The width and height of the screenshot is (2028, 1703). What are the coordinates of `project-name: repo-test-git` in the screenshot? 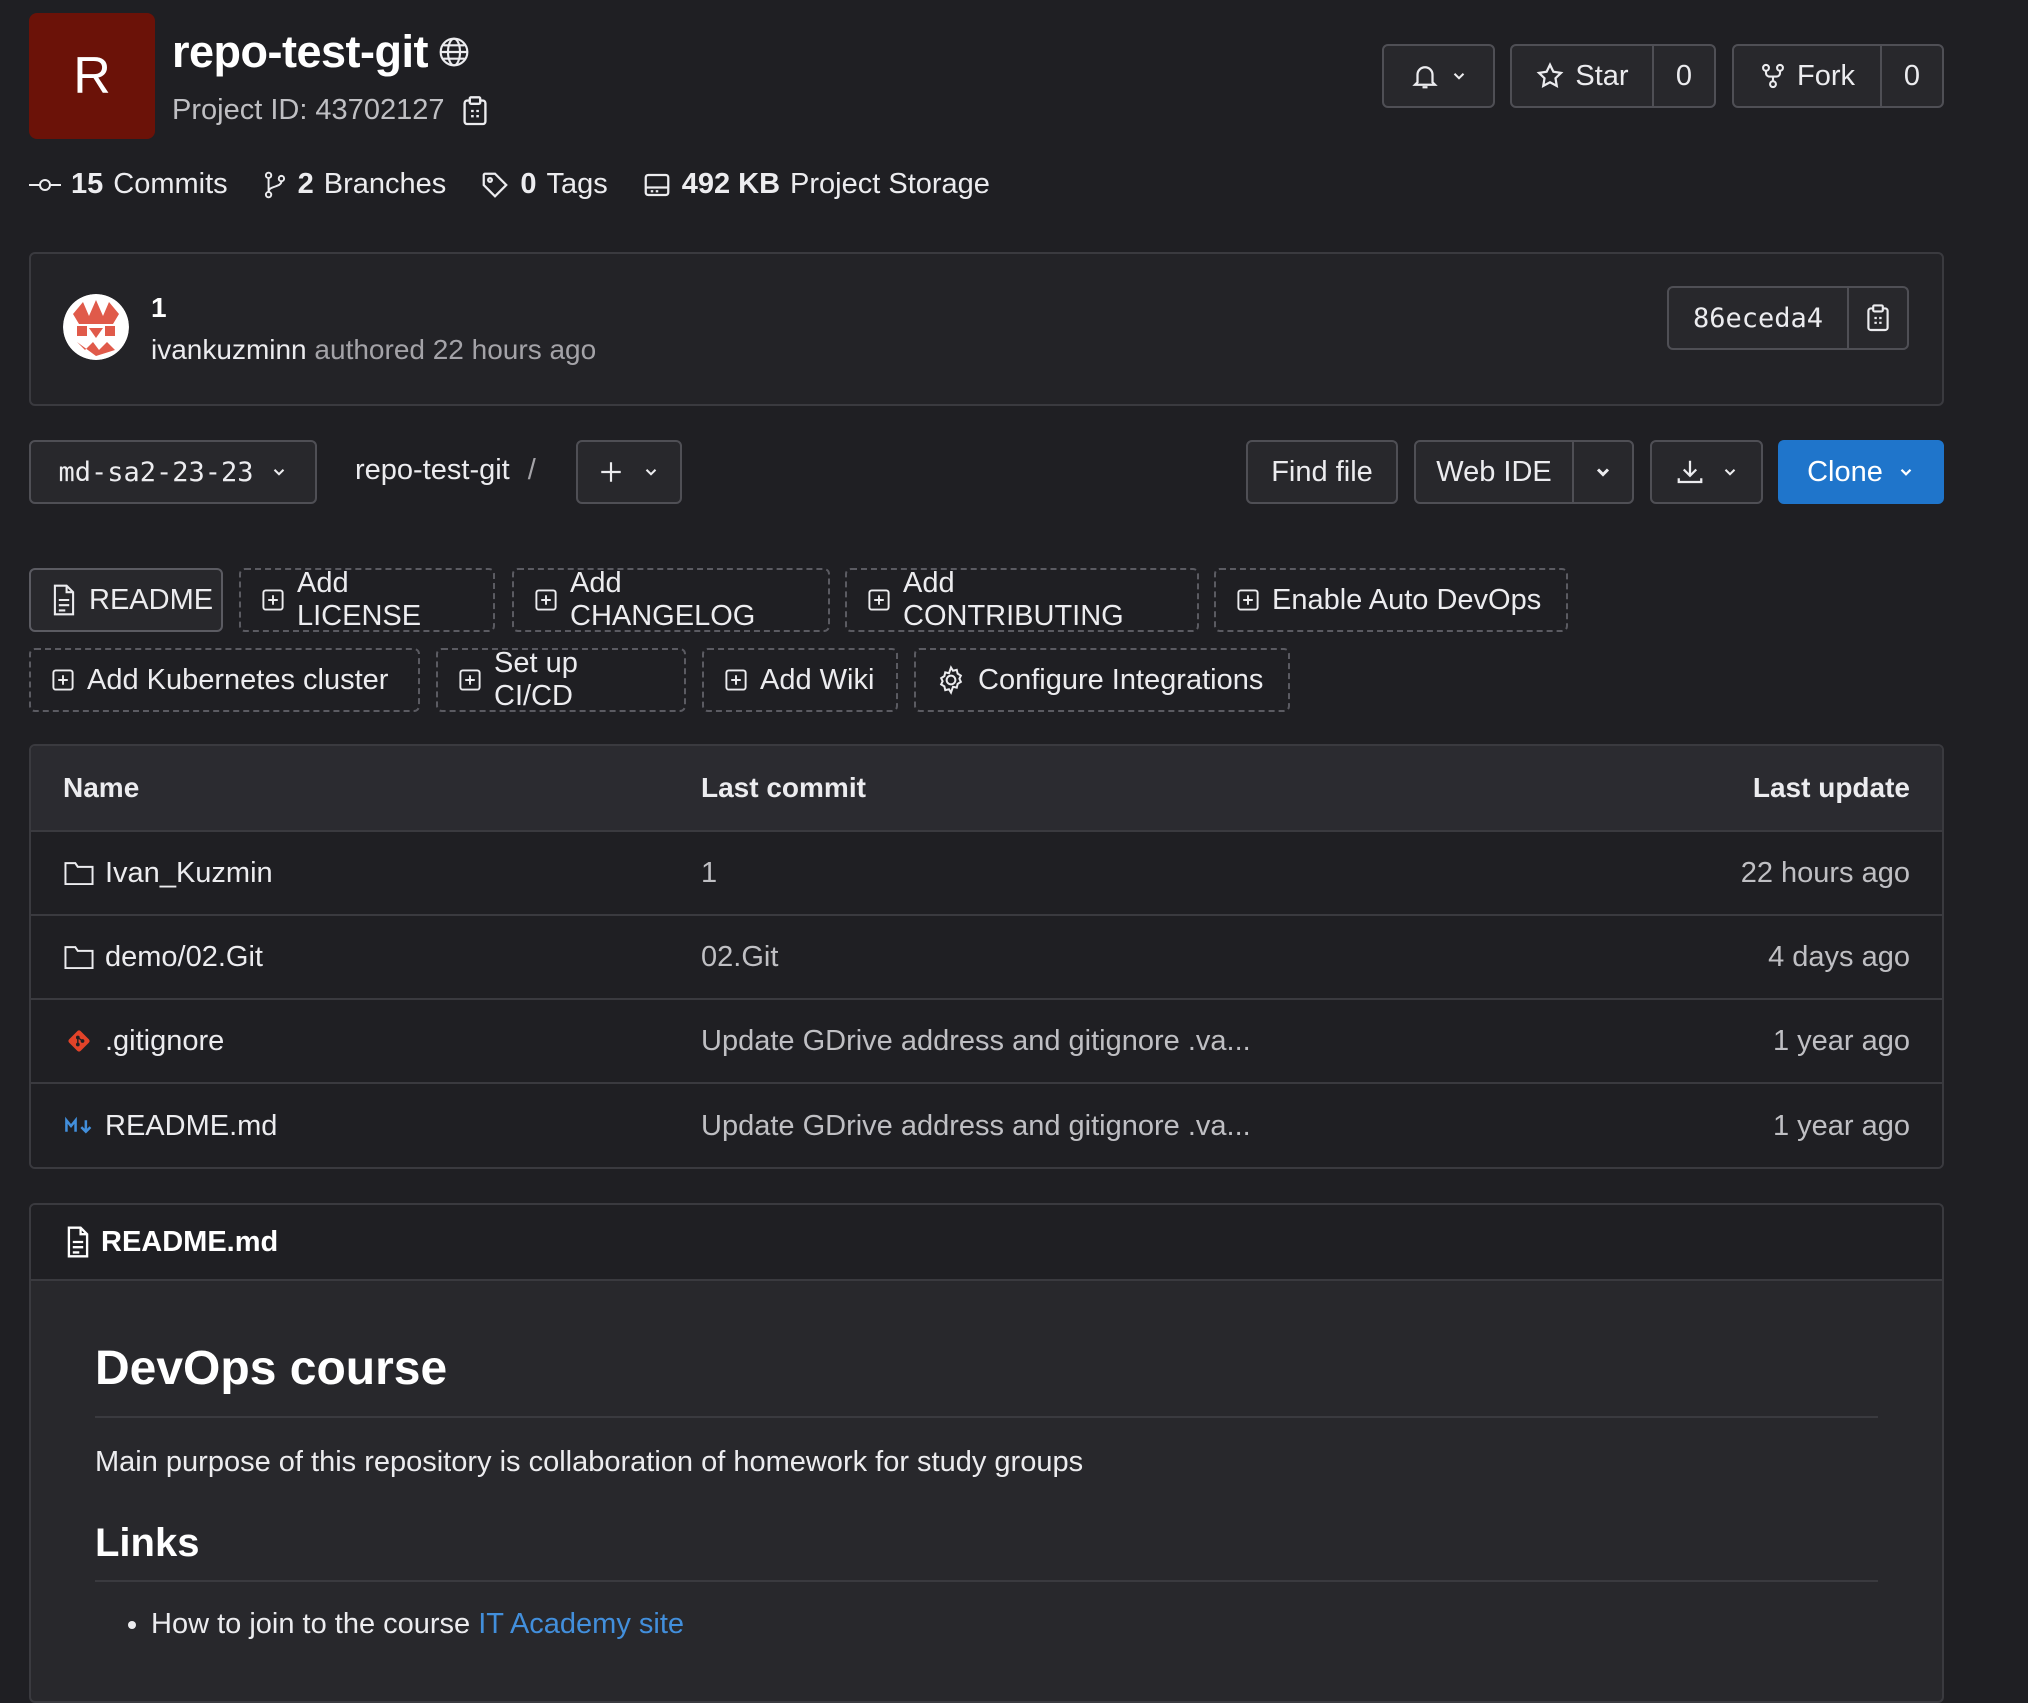 It's located at (300, 52).